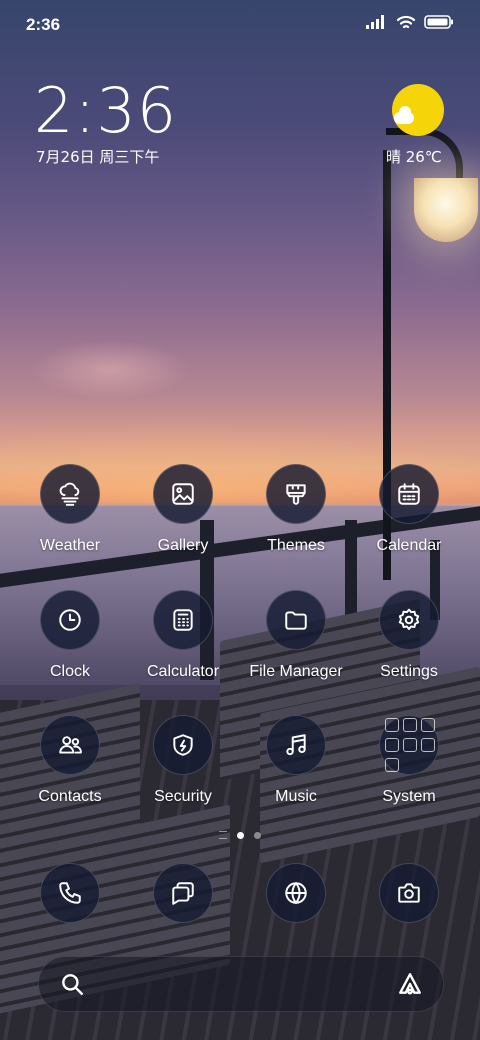 The height and width of the screenshot is (1040, 480). What do you see at coordinates (409, 796) in the screenshot?
I see `app-label: System` at bounding box center [409, 796].